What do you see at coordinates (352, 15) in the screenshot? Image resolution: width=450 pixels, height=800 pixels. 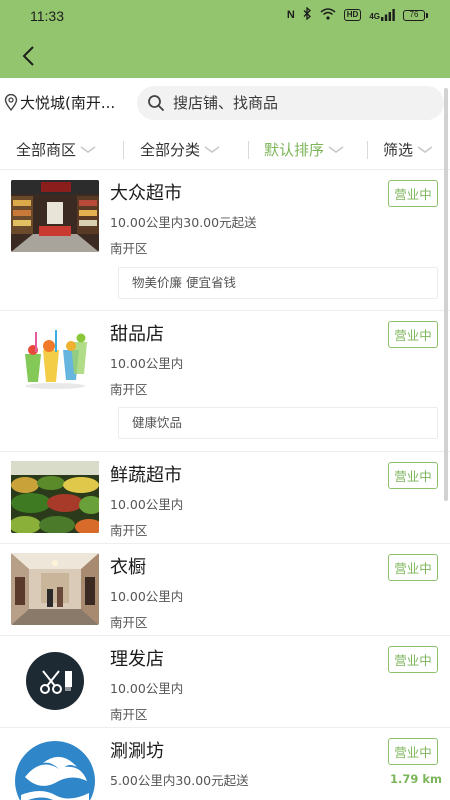 I see `hd-icon: HD` at bounding box center [352, 15].